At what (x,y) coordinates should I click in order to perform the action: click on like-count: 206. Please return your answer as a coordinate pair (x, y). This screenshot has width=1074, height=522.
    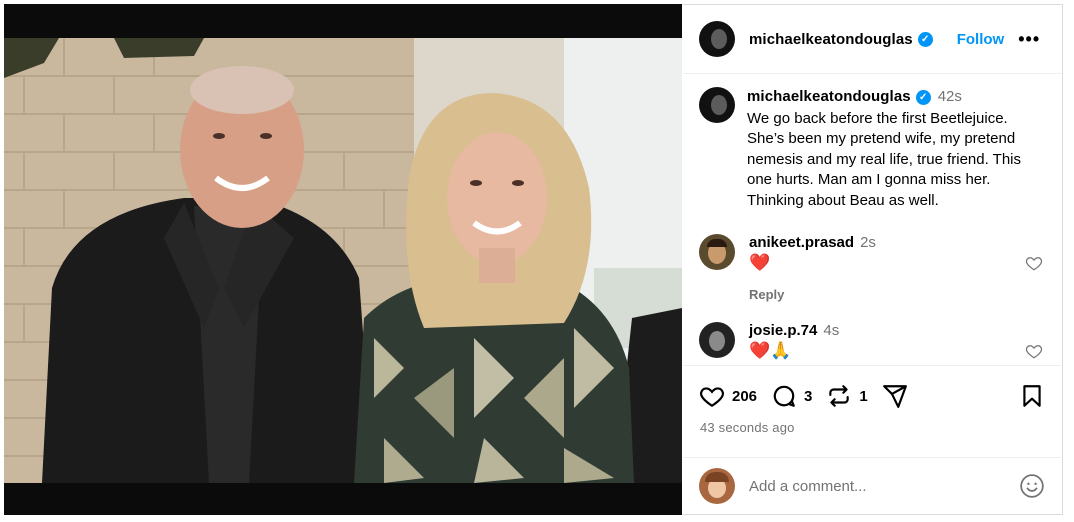
    Looking at the image, I should click on (745, 396).